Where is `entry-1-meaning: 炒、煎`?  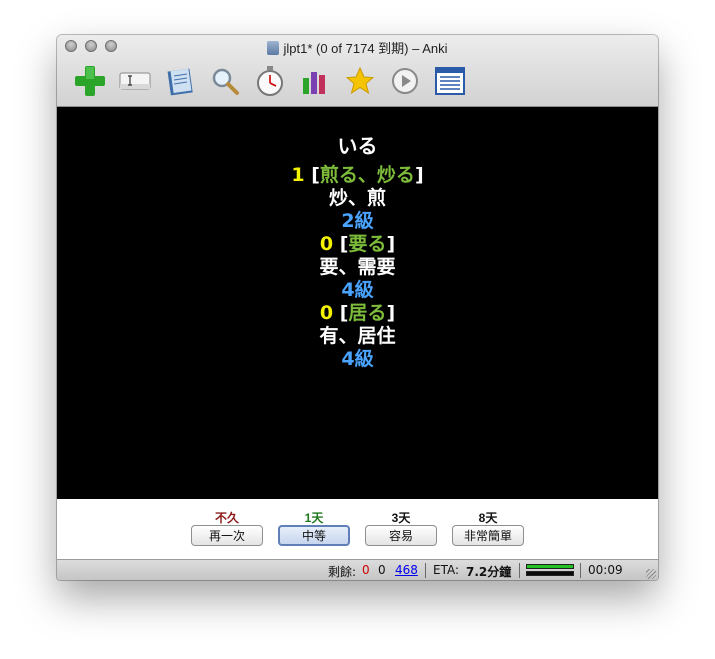 entry-1-meaning: 炒、煎 is located at coordinates (357, 198).